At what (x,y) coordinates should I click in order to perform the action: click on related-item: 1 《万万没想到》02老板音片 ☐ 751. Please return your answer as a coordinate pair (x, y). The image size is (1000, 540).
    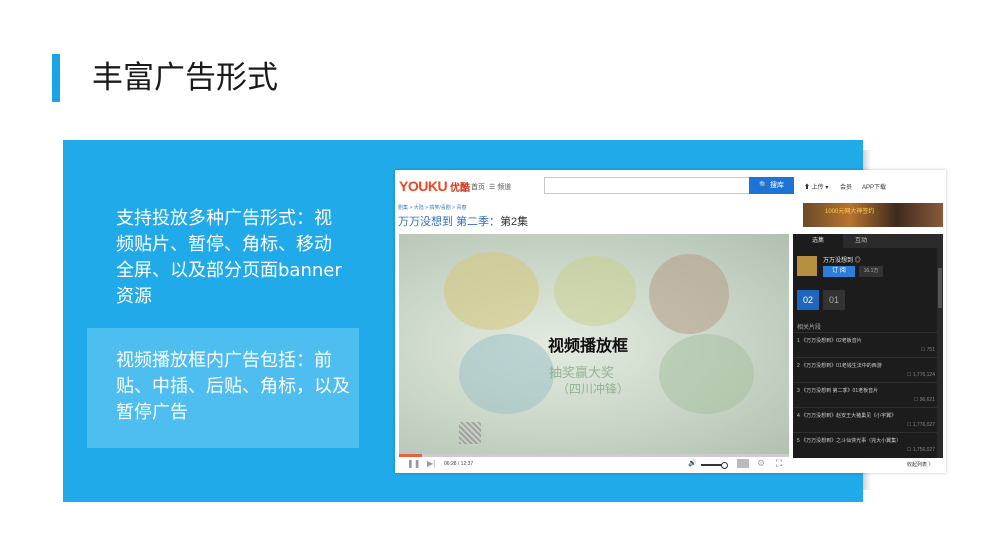
    Looking at the image, I should click on (865, 344).